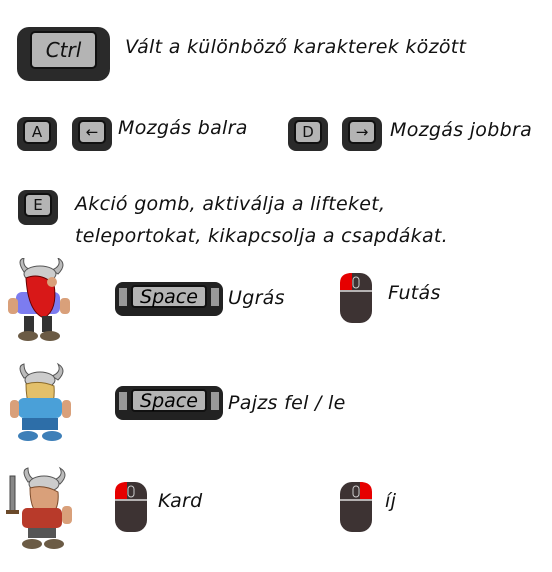 Image resolution: width=552 pixels, height=572 pixels. Describe the element at coordinates (461, 130) in the screenshot. I see `move-right-text: Mozgás jobbra` at that location.